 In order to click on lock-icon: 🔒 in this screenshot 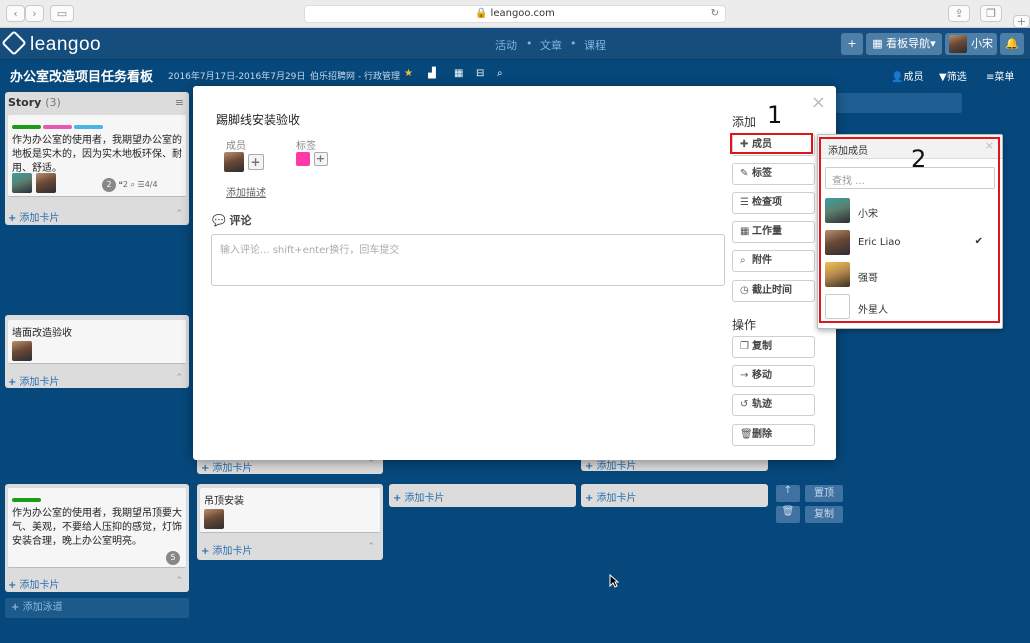, I will do `click(481, 13)`.